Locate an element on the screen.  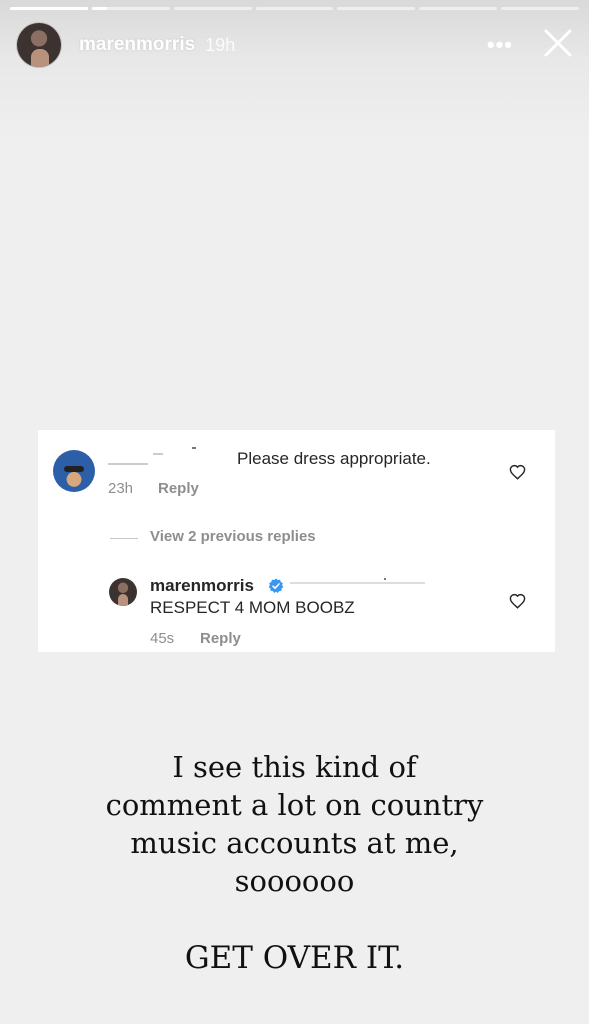
caption-line: comment a lot on country is located at coordinates (294, 805).